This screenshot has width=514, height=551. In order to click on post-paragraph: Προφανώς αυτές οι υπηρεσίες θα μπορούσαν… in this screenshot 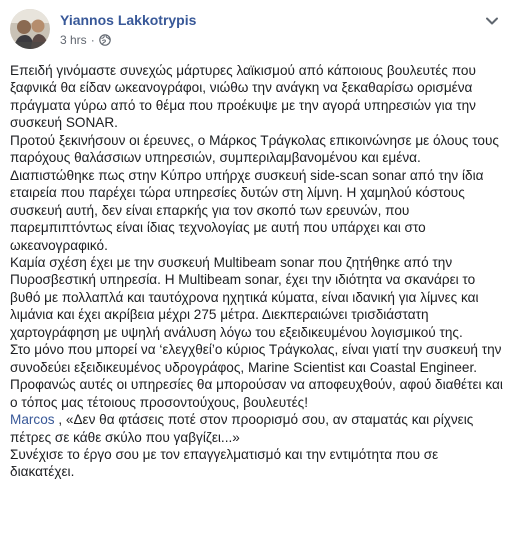, I will do `click(256, 393)`.